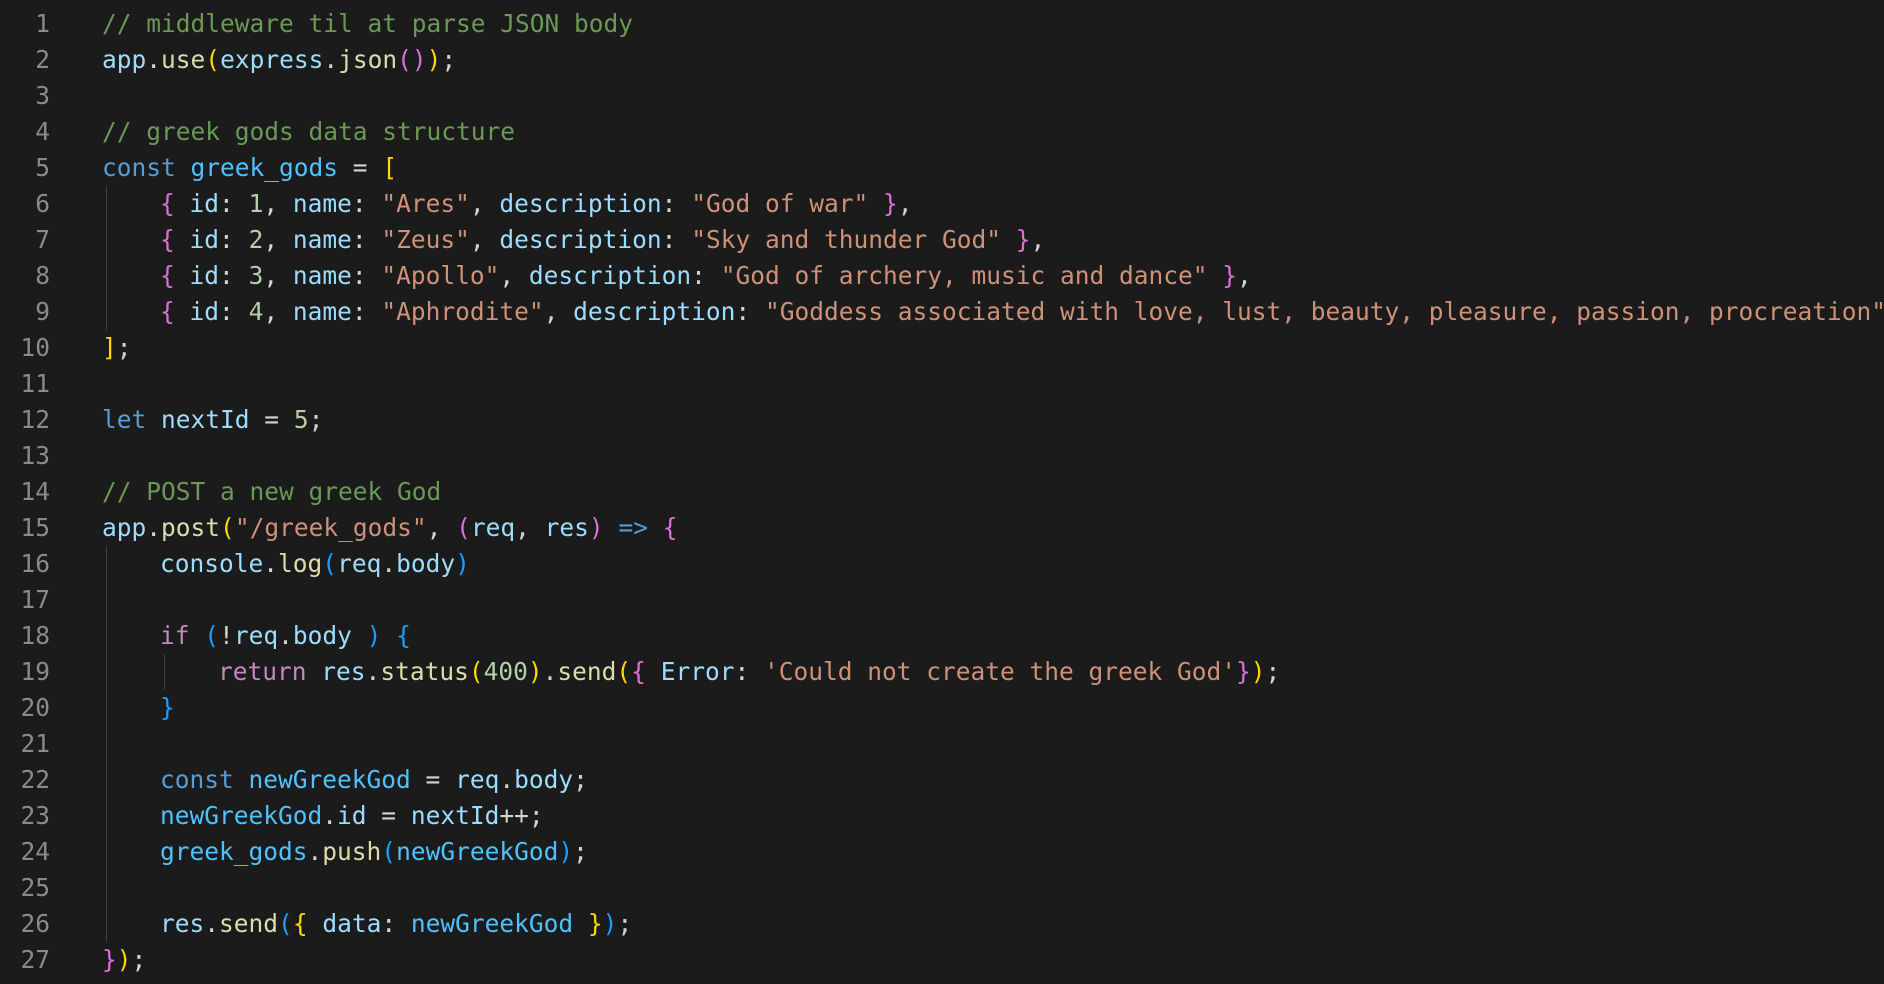 The height and width of the screenshot is (984, 1884). What do you see at coordinates (942, 852) in the screenshot?
I see `code-line: 24 greek_gods.push(newGreekGod);` at bounding box center [942, 852].